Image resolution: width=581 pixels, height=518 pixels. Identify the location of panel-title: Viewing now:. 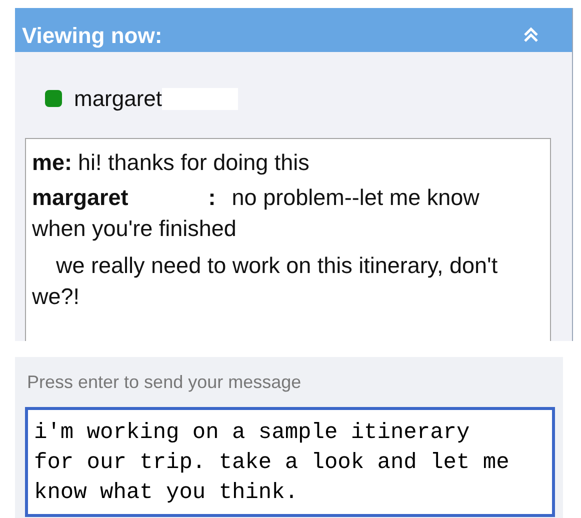
(92, 36).